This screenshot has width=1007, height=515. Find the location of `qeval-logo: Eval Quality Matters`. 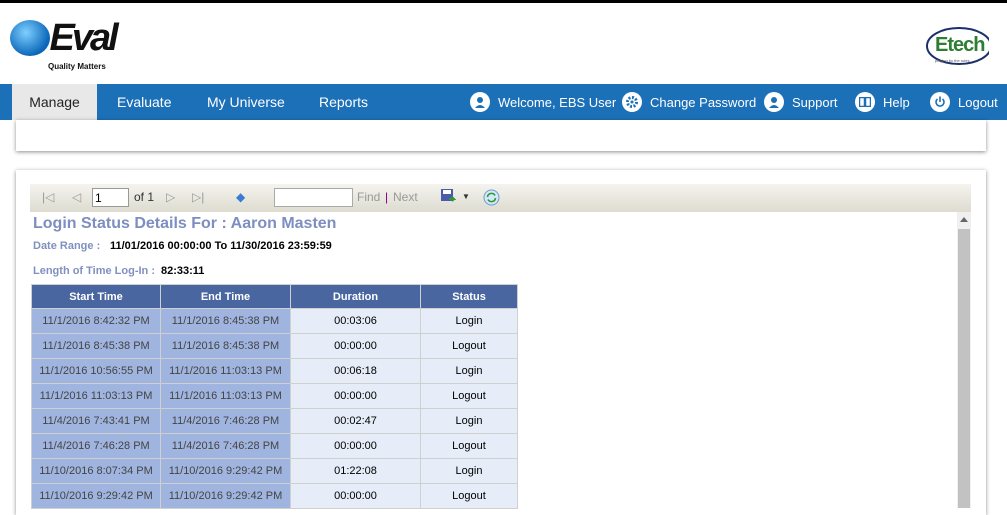

qeval-logo: Eval Quality Matters is located at coordinates (63, 45).